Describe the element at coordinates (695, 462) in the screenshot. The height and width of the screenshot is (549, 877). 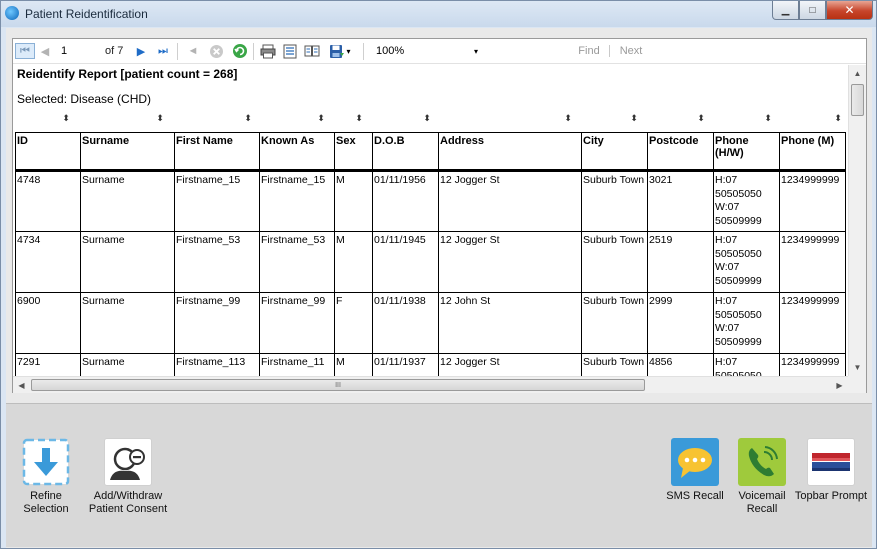
I see `sms-chat-icon` at that location.